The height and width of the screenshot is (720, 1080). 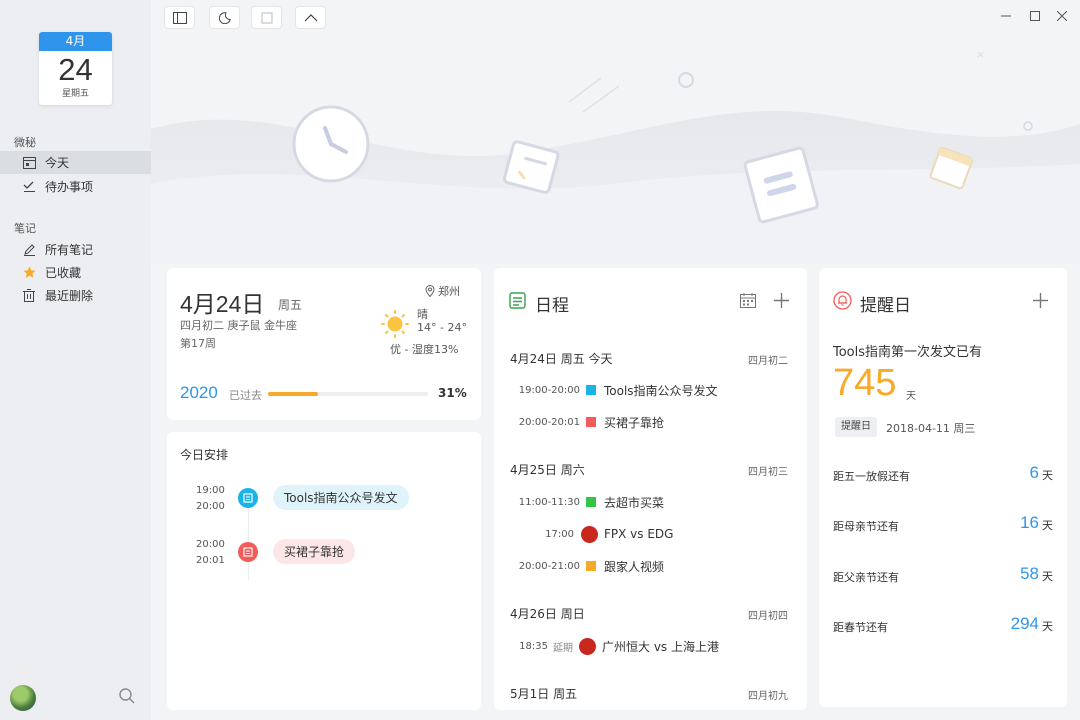 I want to click on countdown-row: 距母亲节还有 16 天, so click(x=943, y=524).